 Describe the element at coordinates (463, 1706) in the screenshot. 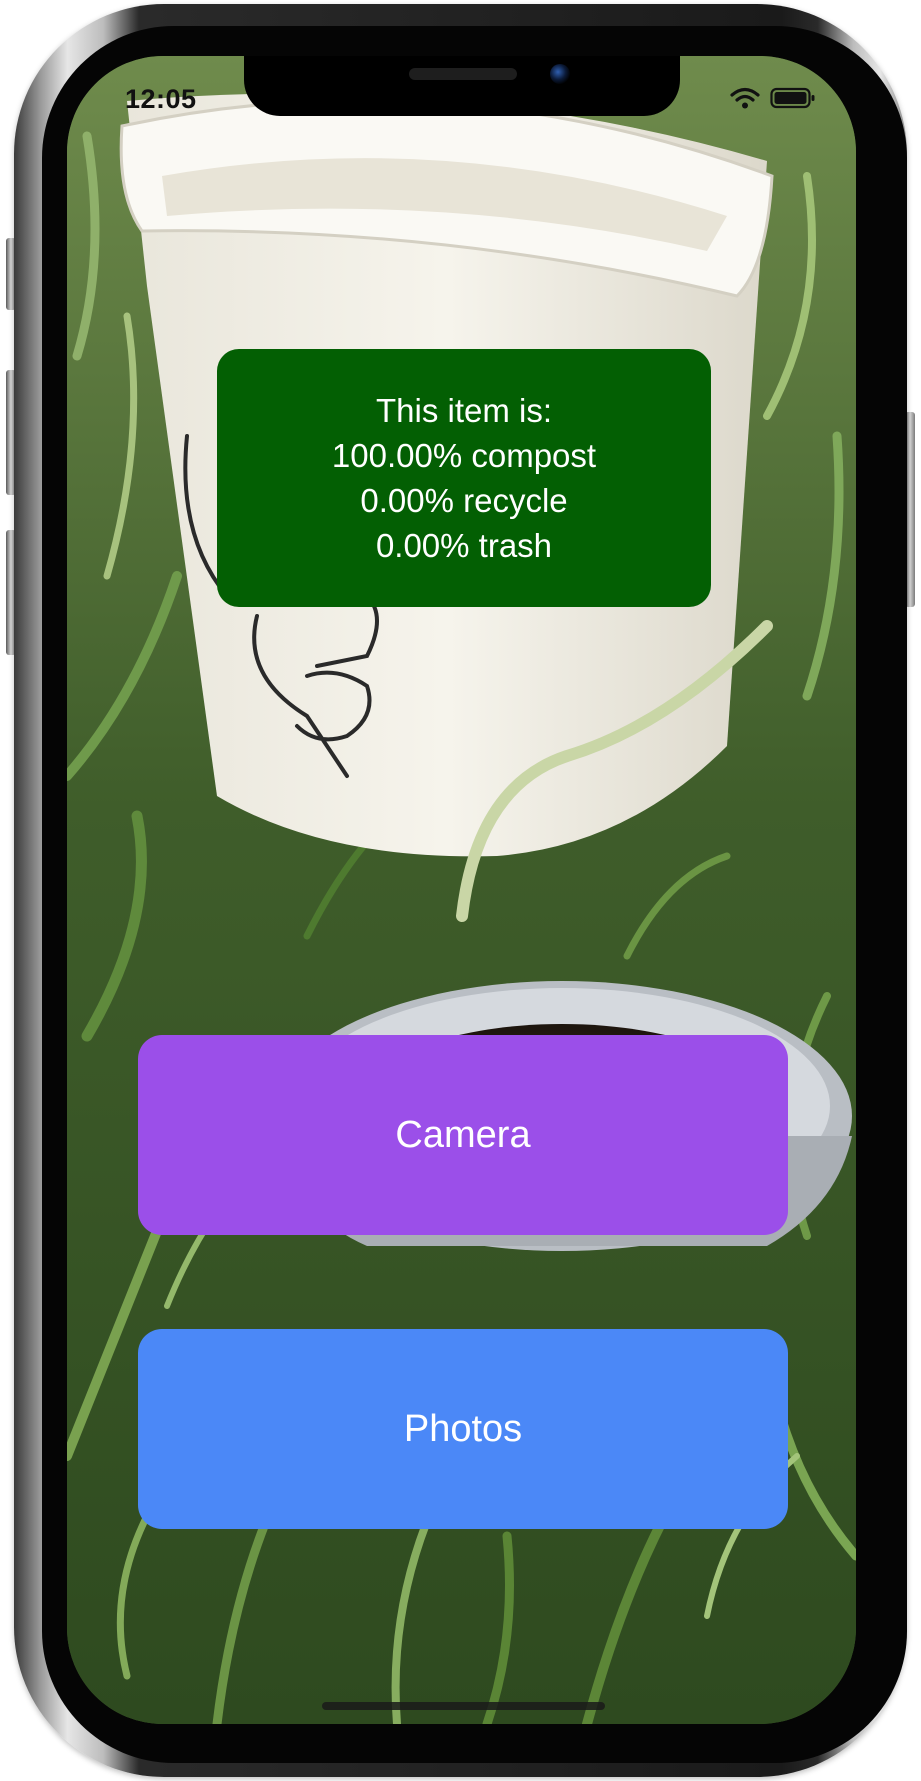

I see `home-indicator` at that location.